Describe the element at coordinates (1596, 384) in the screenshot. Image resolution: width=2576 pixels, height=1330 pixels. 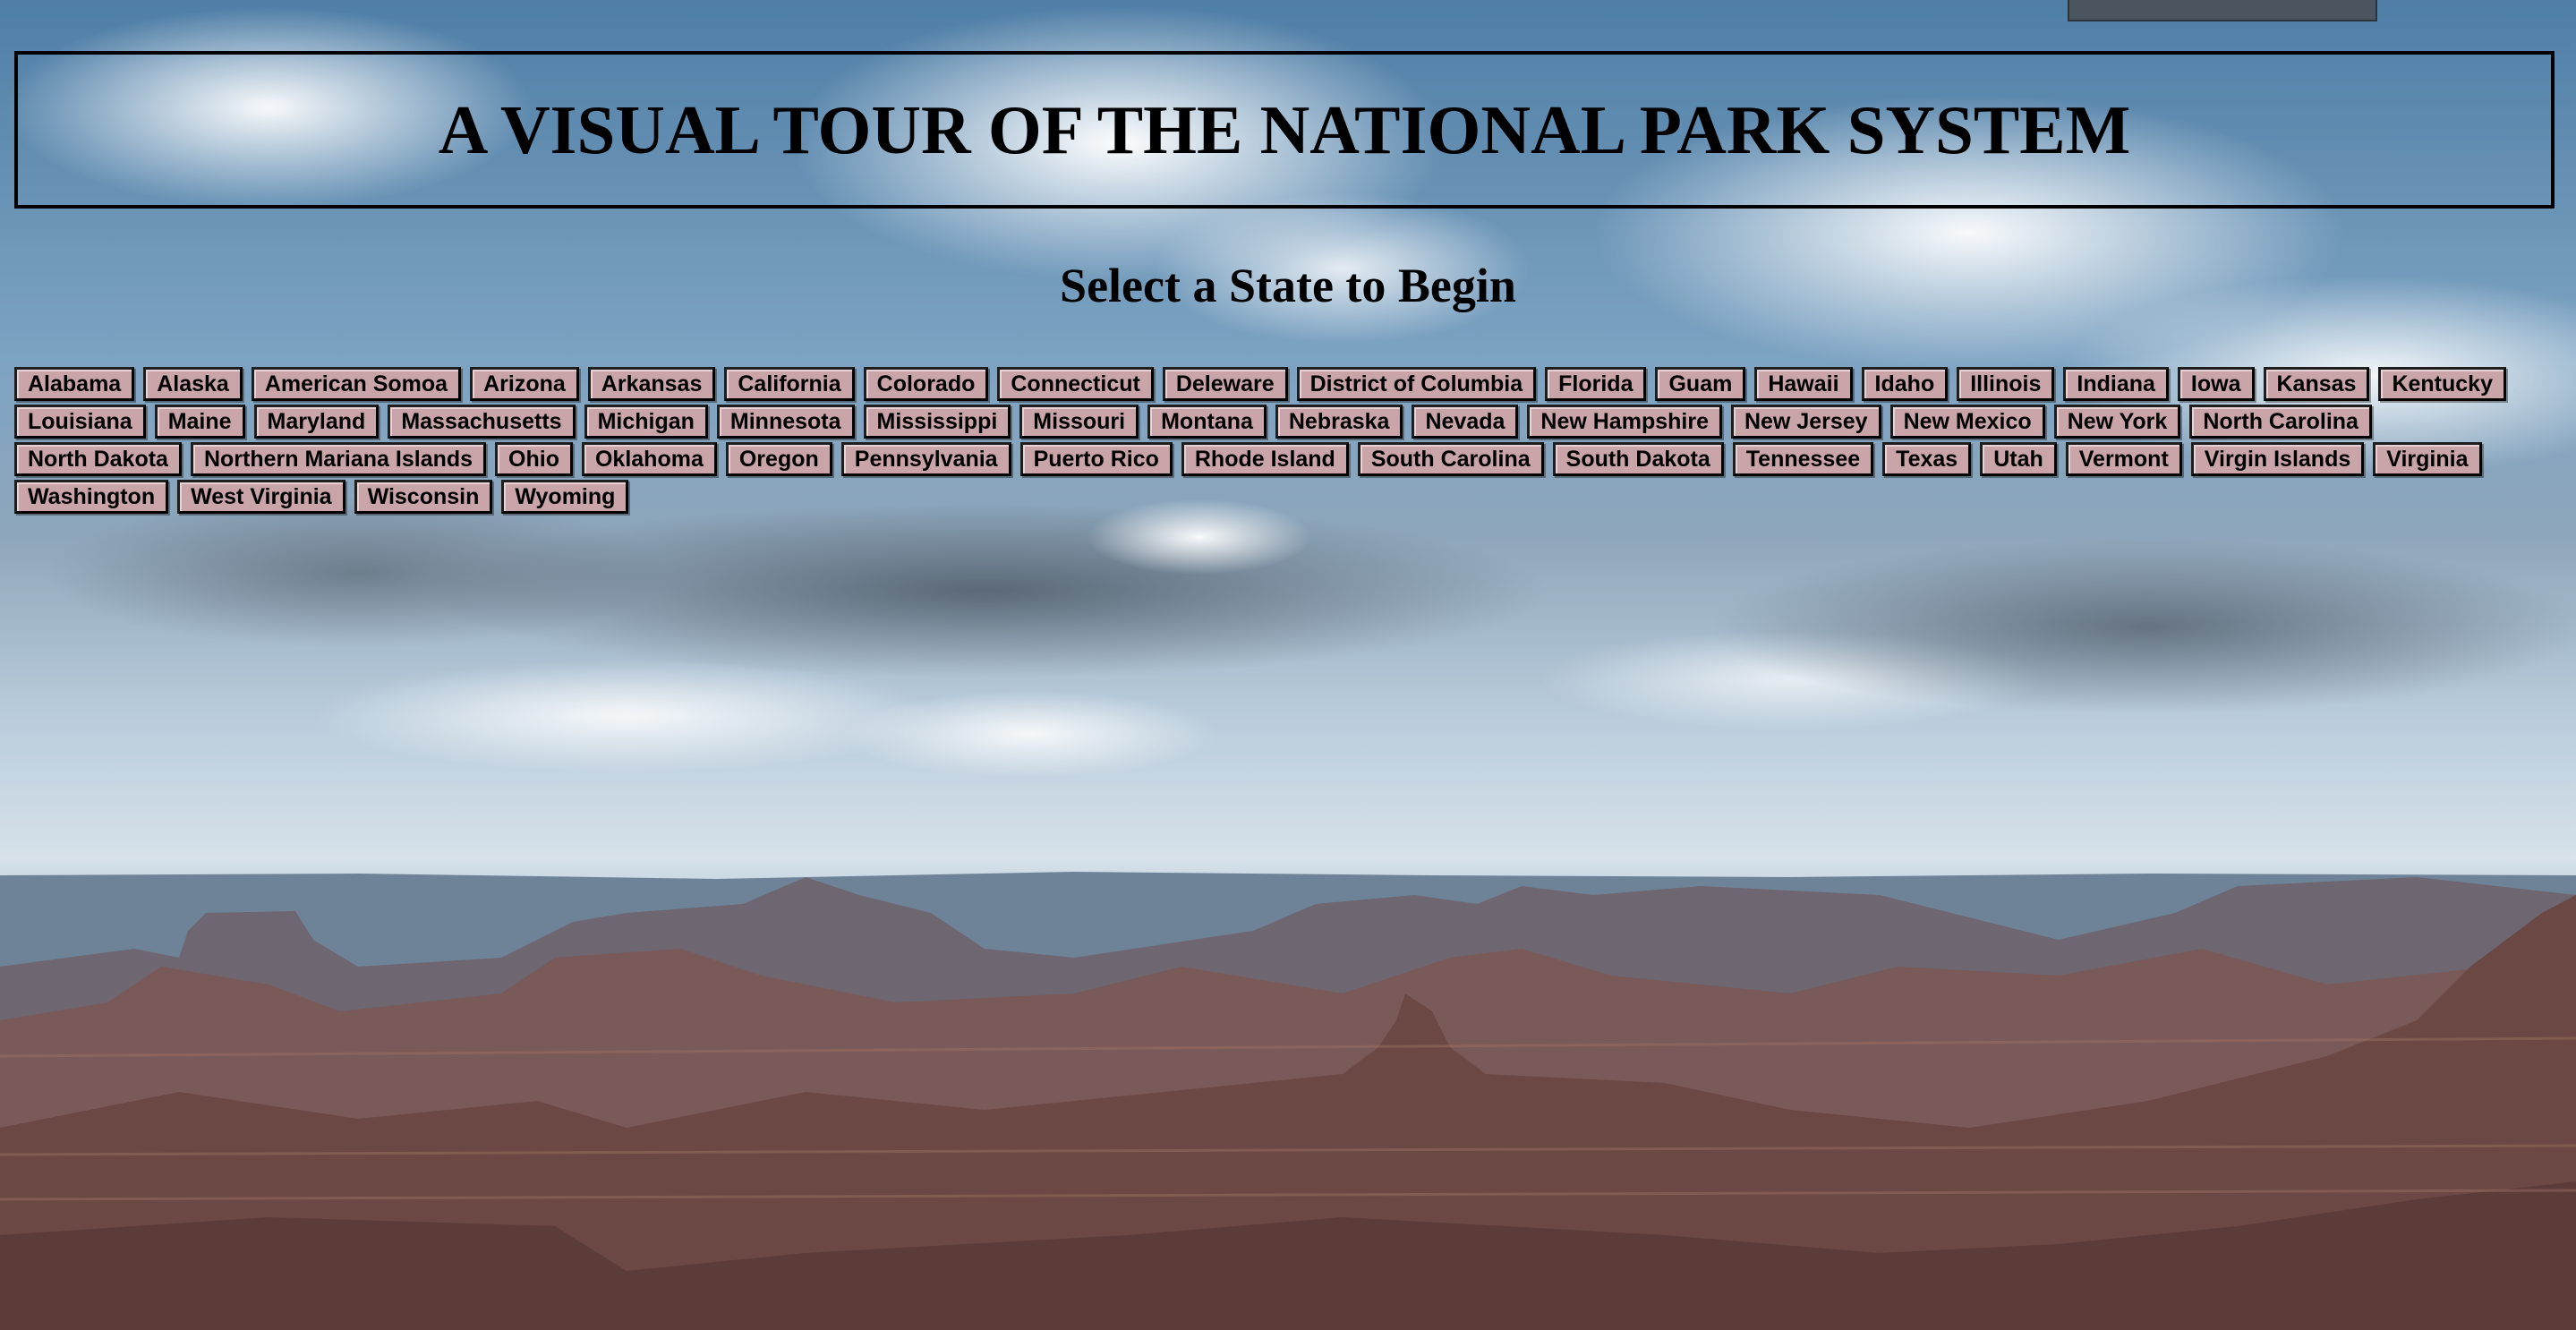
I see `state-button-florida: Florida` at that location.